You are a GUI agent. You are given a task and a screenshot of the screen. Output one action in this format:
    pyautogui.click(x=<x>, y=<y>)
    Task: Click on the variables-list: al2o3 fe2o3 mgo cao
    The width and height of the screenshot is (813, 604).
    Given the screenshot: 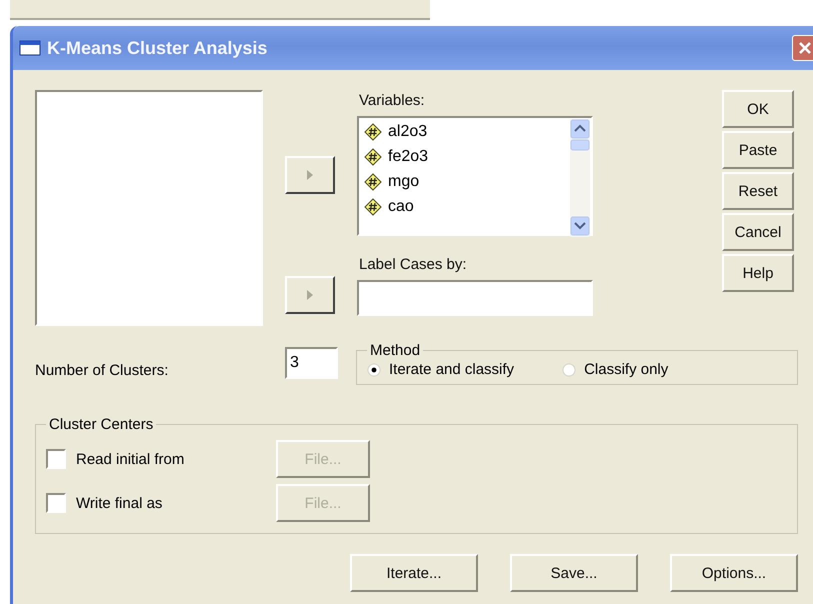 What is the action you would take?
    pyautogui.click(x=475, y=176)
    